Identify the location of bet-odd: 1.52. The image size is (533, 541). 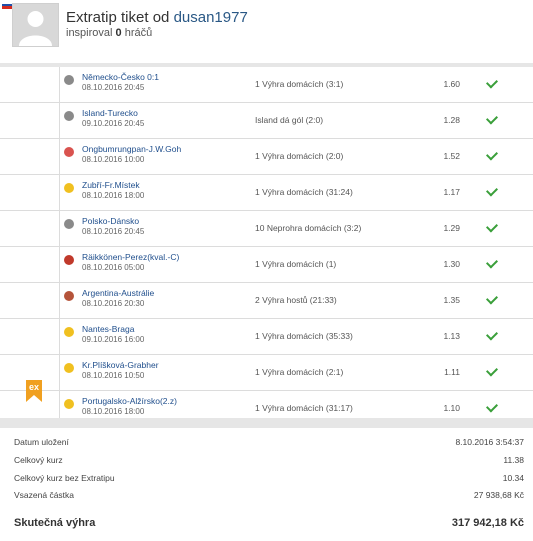
(451, 156).